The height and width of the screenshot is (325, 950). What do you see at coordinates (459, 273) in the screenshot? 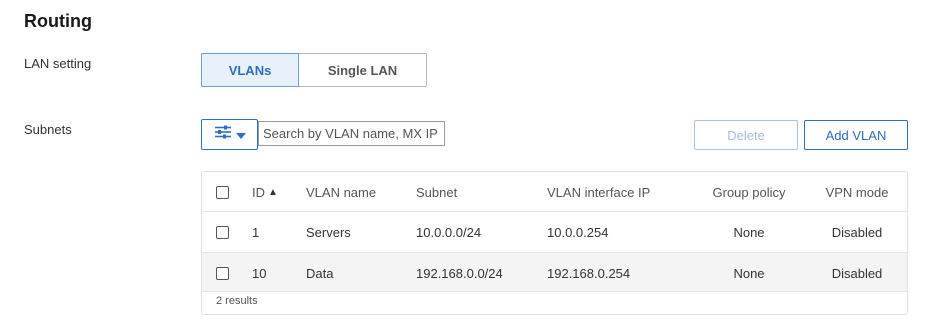
I see `vlan-subnet: 192.168.0.0/24` at bounding box center [459, 273].